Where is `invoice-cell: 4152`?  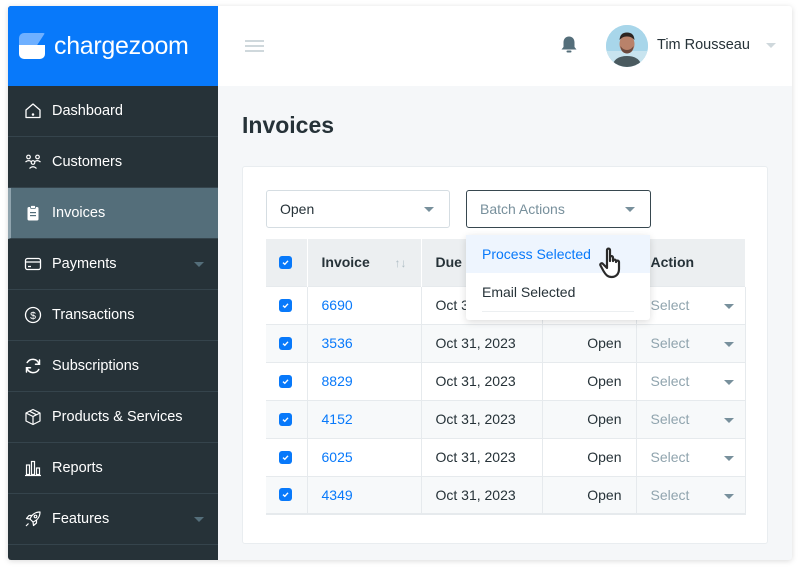
invoice-cell: 4152 is located at coordinates (364, 418).